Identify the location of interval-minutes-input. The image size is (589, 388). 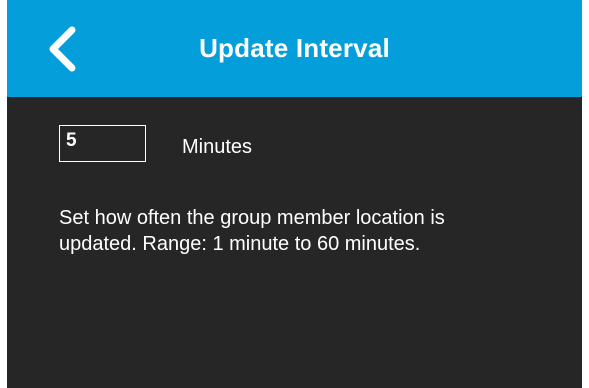
(102, 143).